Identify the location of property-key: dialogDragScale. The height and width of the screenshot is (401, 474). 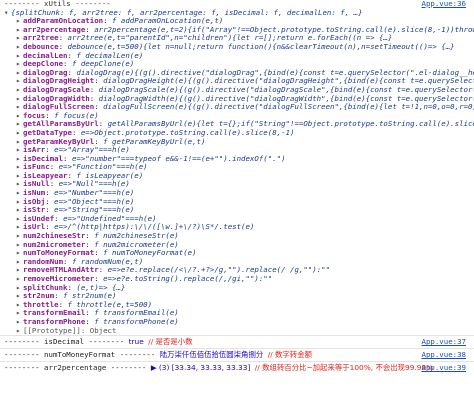
(56, 89).